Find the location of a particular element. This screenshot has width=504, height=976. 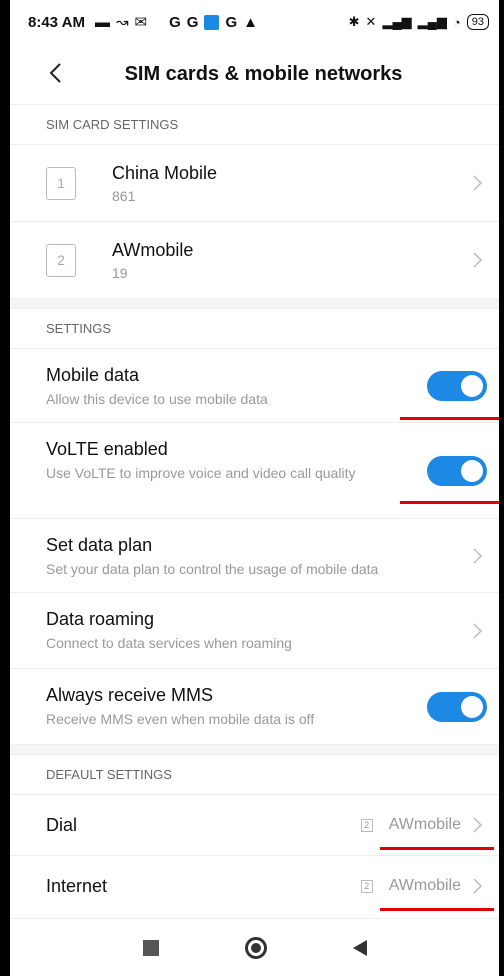

volte-toggle is located at coordinates (457, 470).